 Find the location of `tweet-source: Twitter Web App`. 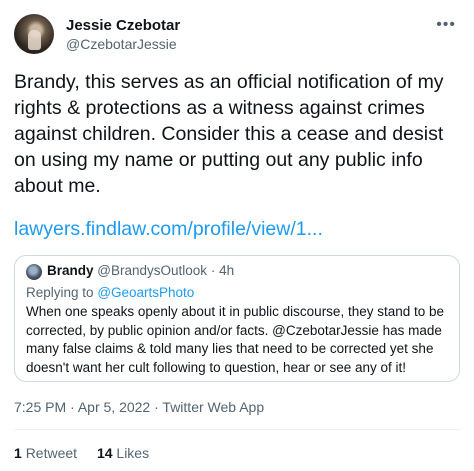

tweet-source: Twitter Web App is located at coordinates (213, 407).